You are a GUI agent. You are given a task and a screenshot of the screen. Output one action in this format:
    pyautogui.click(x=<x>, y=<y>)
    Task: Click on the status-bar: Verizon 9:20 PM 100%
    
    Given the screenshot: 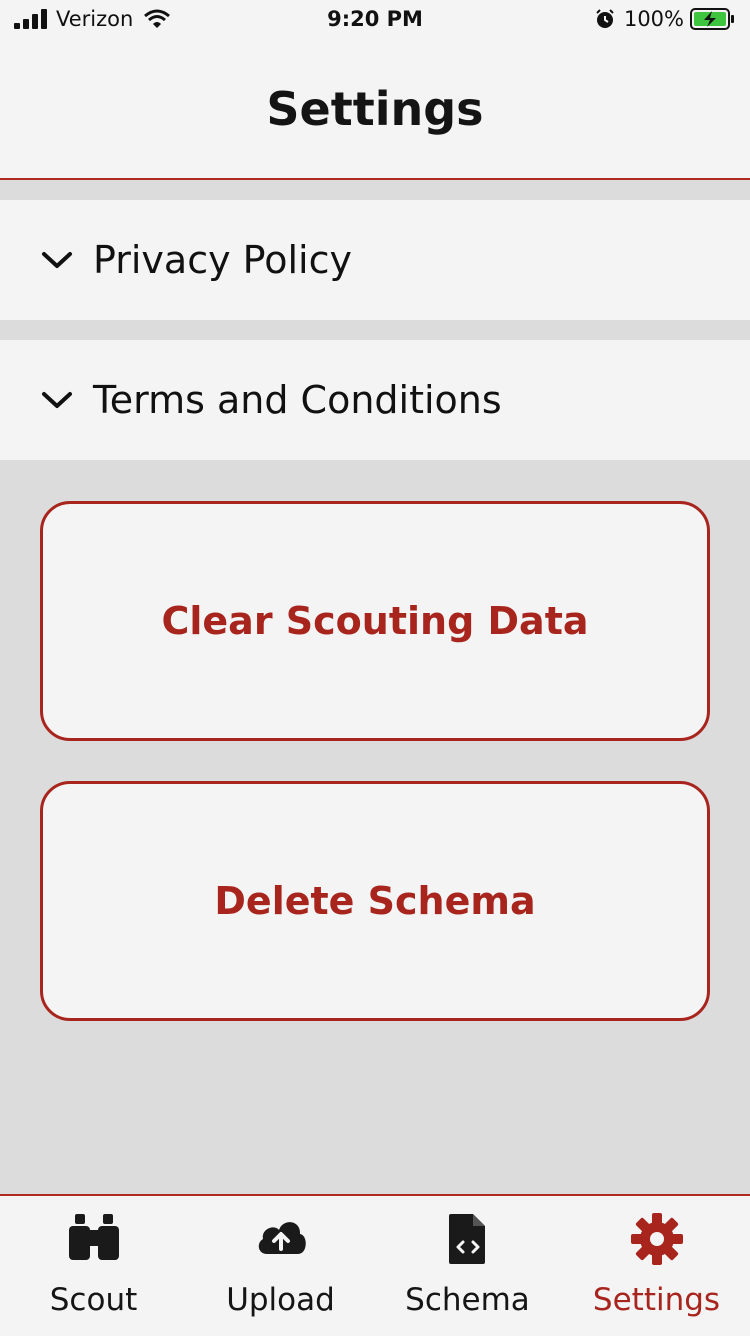 What is the action you would take?
    pyautogui.click(x=375, y=20)
    